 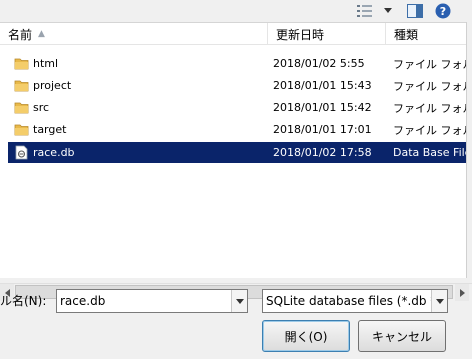 I want to click on file-date: 2018/01/01 15:43, so click(x=322, y=85).